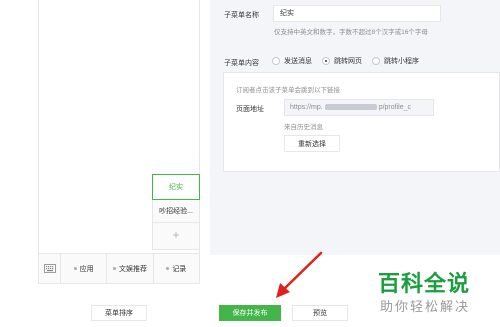 This screenshot has width=500, height=327. I want to click on name-hint: 仅支持中英文和数字，字数不超过8个汉字或16个字母, so click(351, 32).